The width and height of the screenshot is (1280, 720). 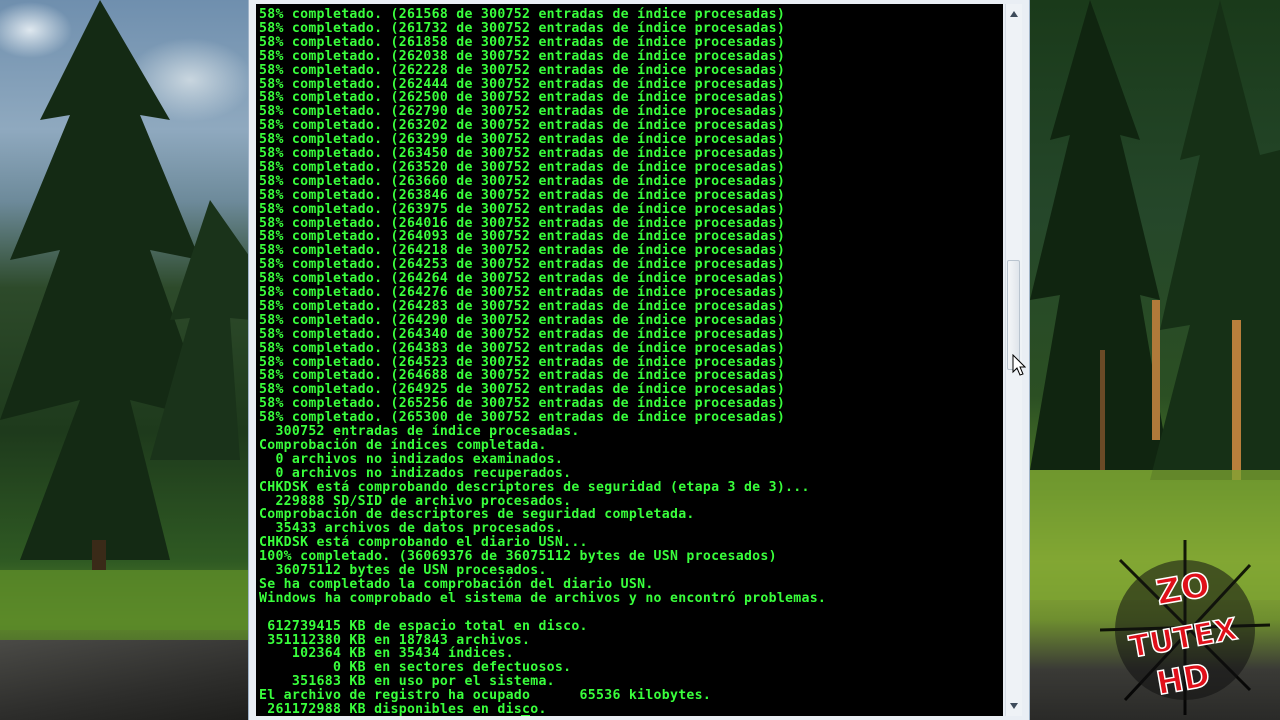 I want to click on arrow-up-icon, so click(x=1014, y=14).